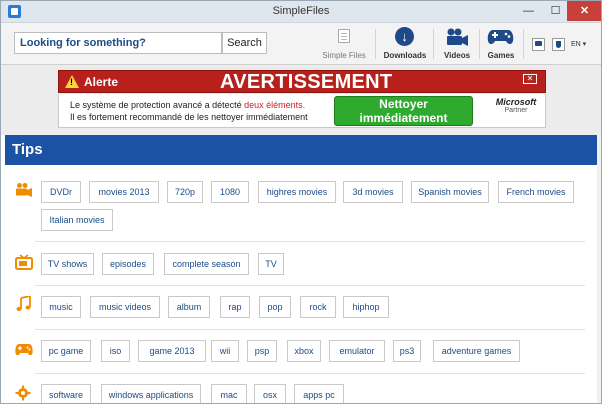 The width and height of the screenshot is (602, 404). What do you see at coordinates (538, 44) in the screenshot?
I see `chat-icon` at bounding box center [538, 44].